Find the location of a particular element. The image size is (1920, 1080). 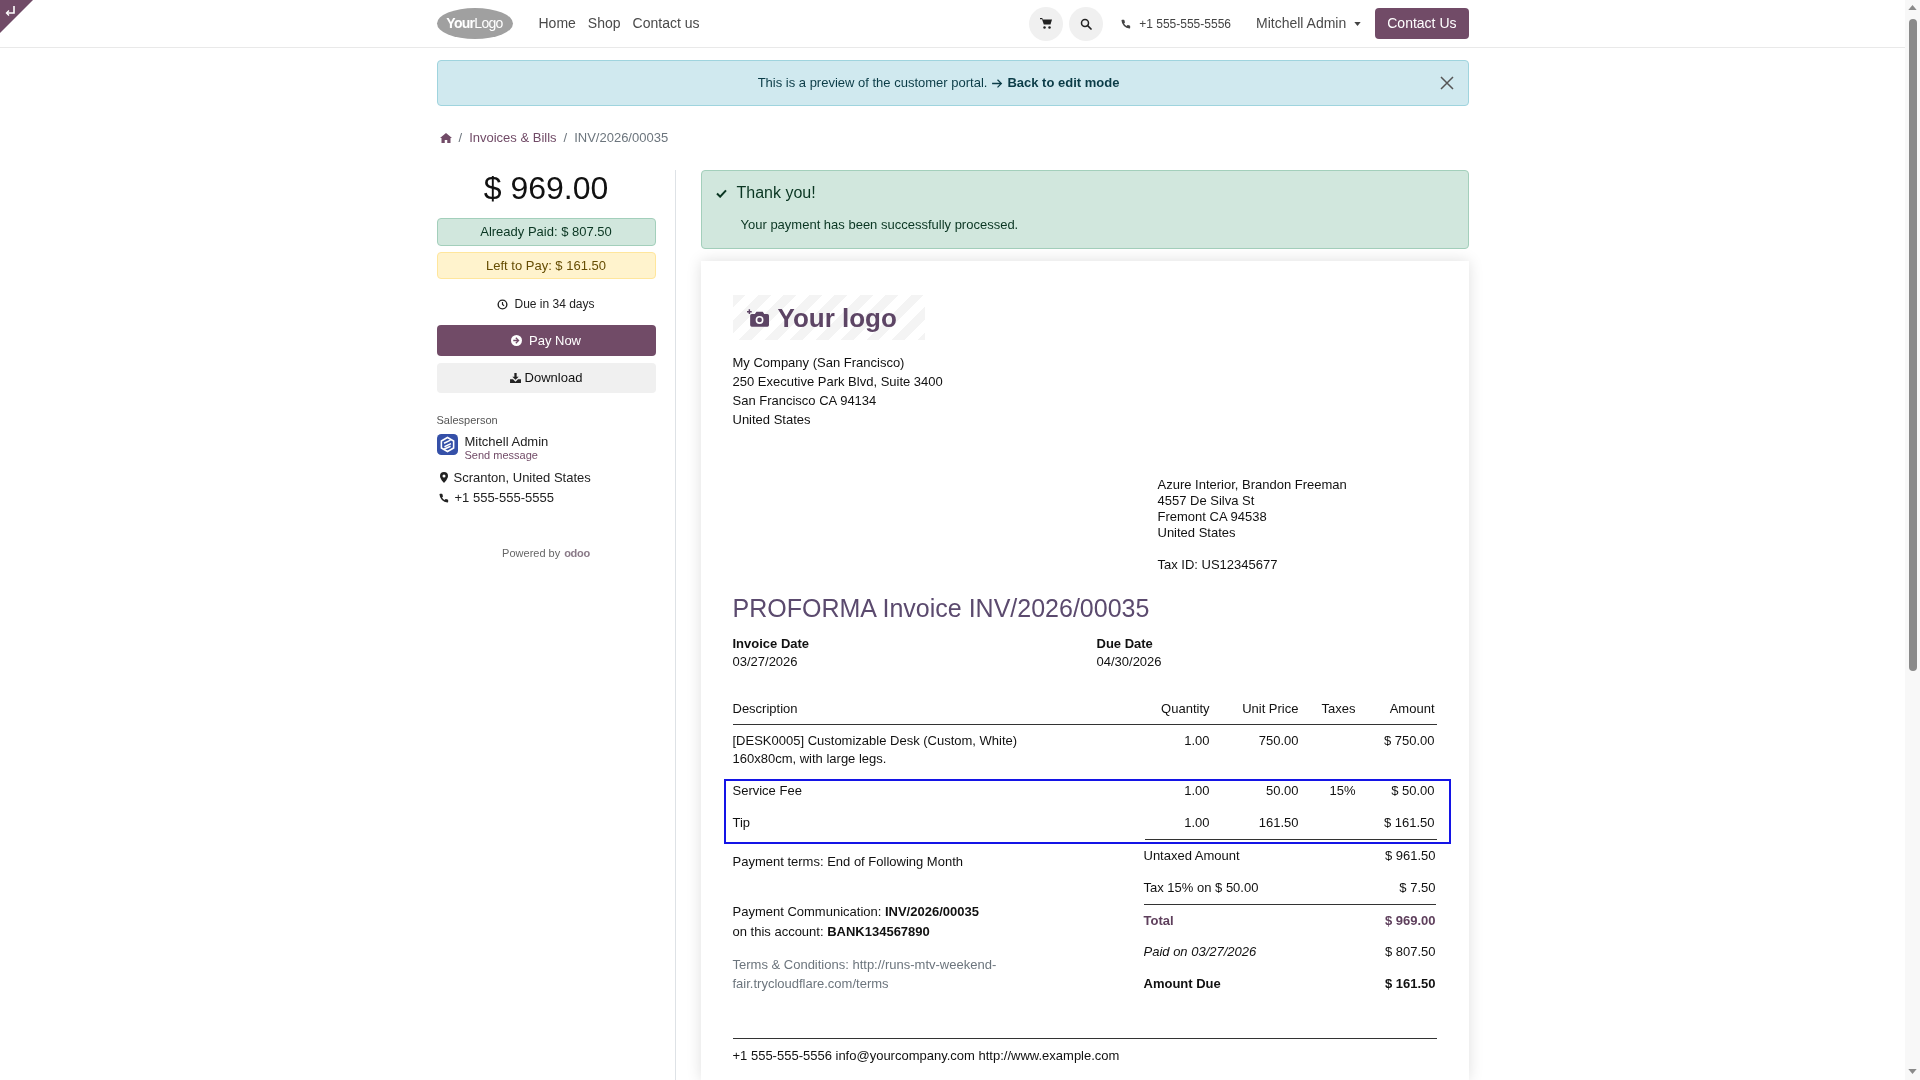

total-label: Tax 15% on $ 50.00 is located at coordinates (1201, 888).